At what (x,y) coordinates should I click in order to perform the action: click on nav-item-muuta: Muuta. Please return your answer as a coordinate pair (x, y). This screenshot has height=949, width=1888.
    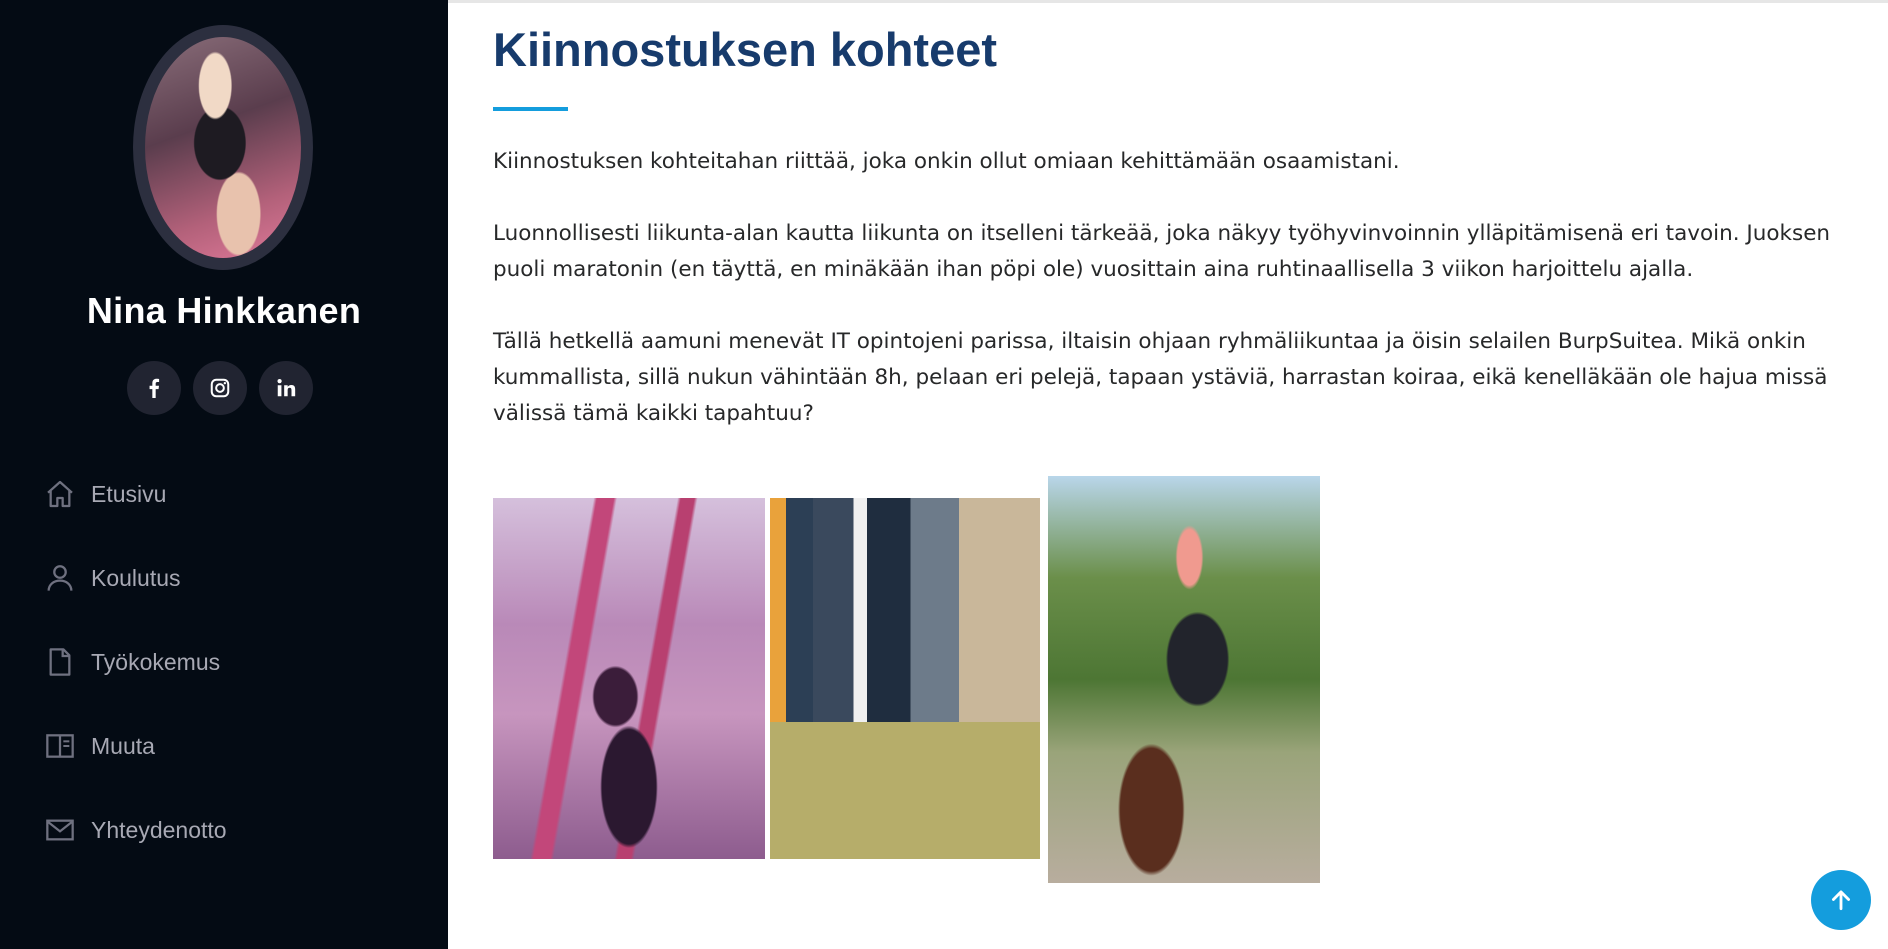
    Looking at the image, I should click on (99, 746).